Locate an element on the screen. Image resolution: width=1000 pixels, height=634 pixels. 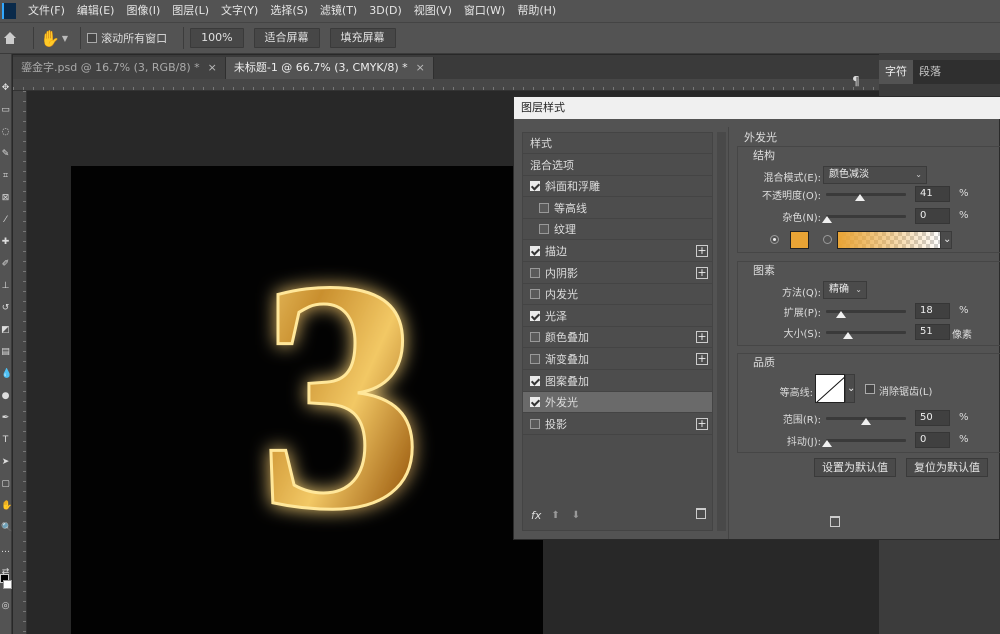
solid-color-radio is located at coordinates (774, 239).